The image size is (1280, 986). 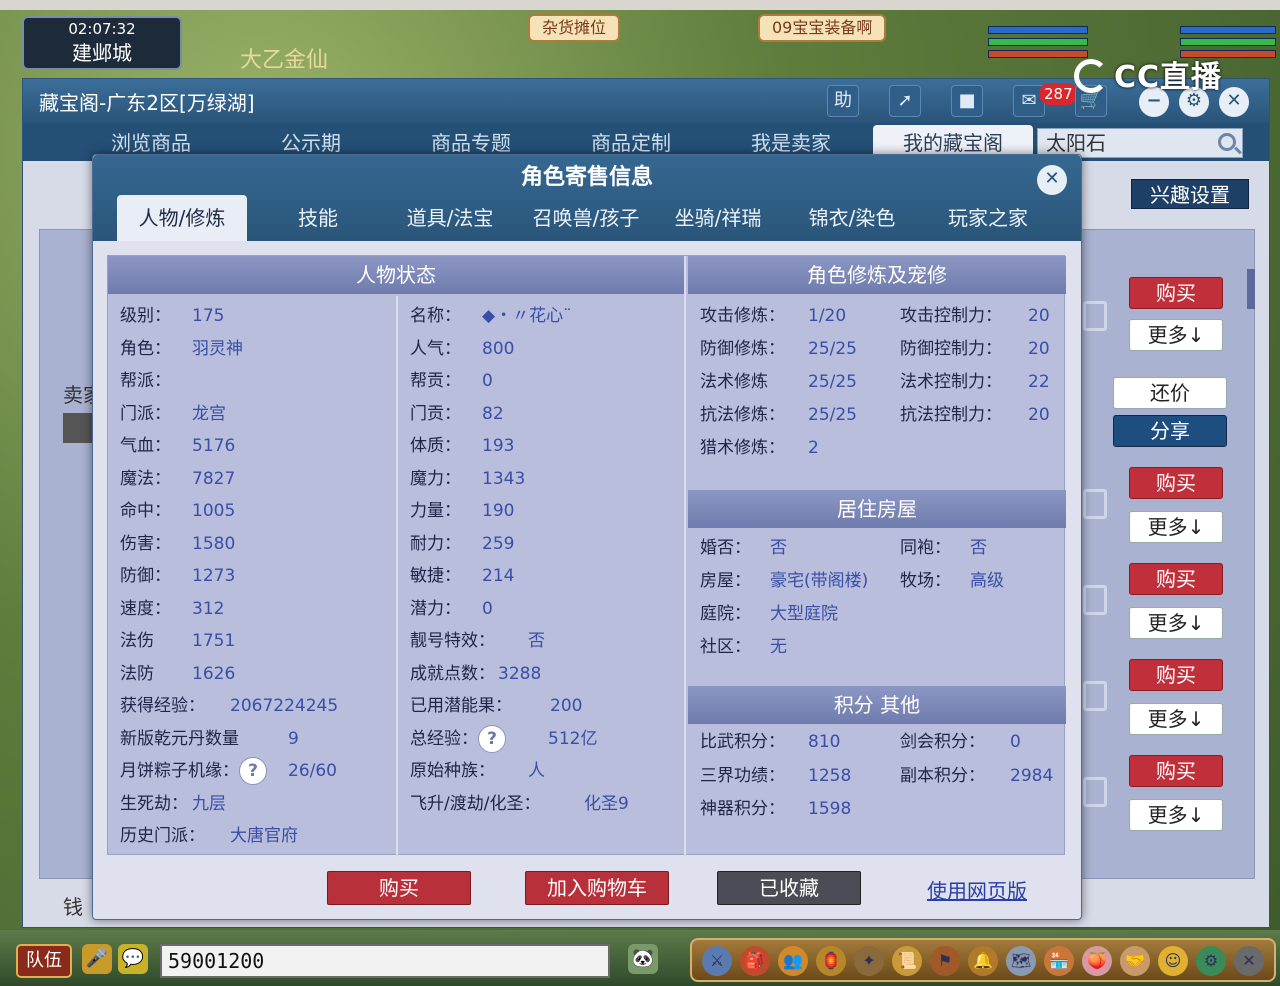 I want to click on tab-skills: 技能, so click(x=318, y=218).